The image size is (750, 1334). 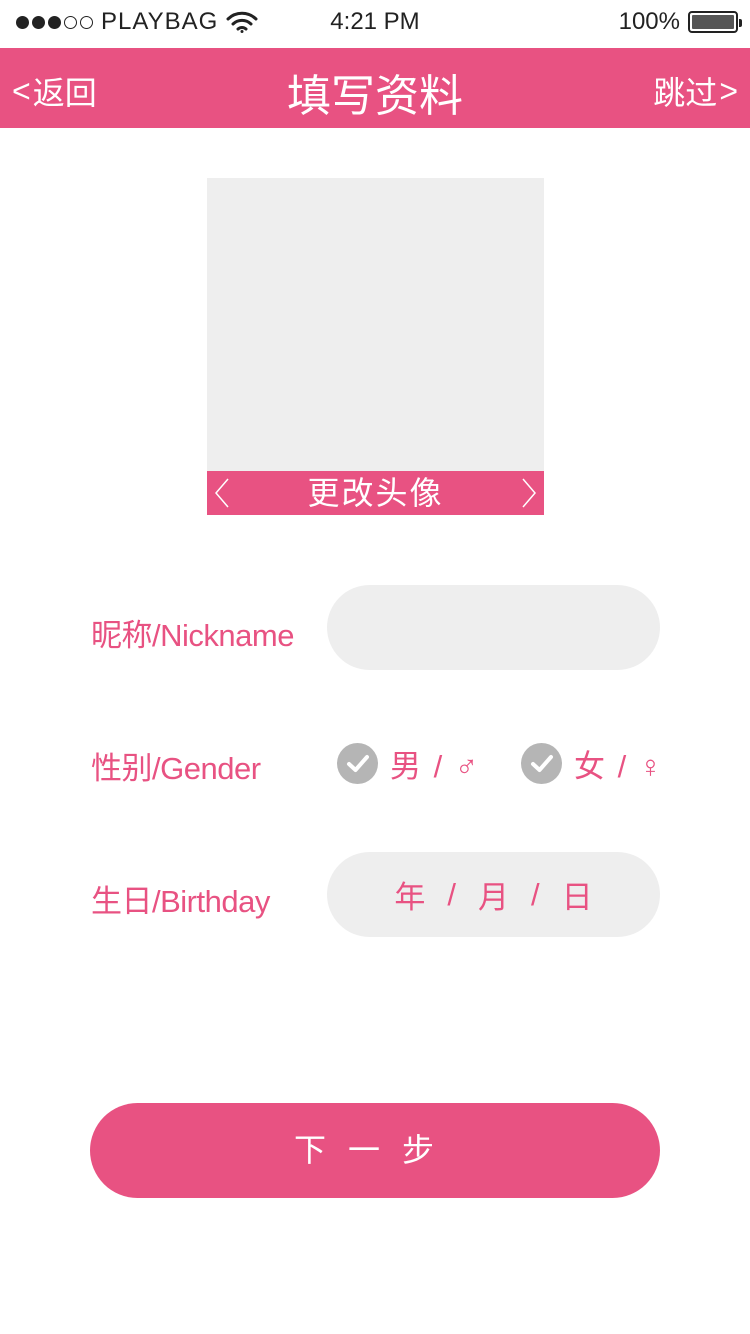 I want to click on chevron-left-icon, so click(x=222, y=493).